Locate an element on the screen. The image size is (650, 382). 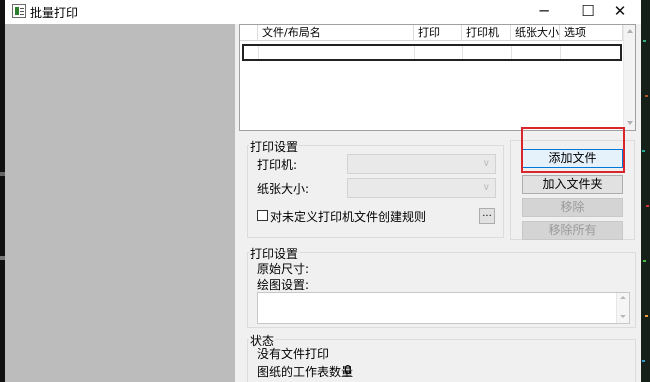
paper-size-label: 纸张大小: is located at coordinates (283, 189).